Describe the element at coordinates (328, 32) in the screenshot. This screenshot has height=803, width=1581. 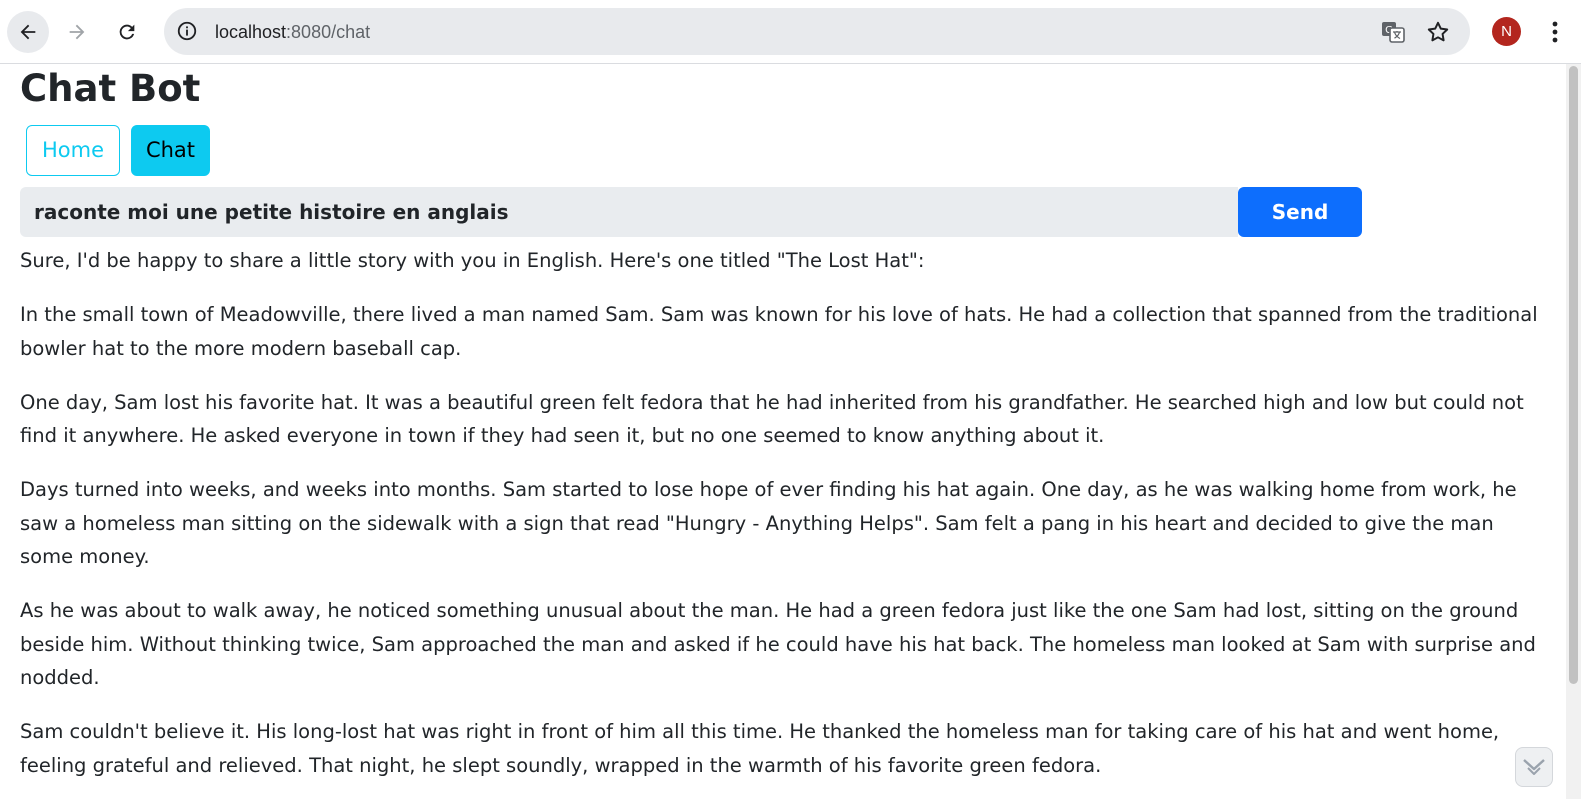
I see `url-path: :8080/chat` at that location.